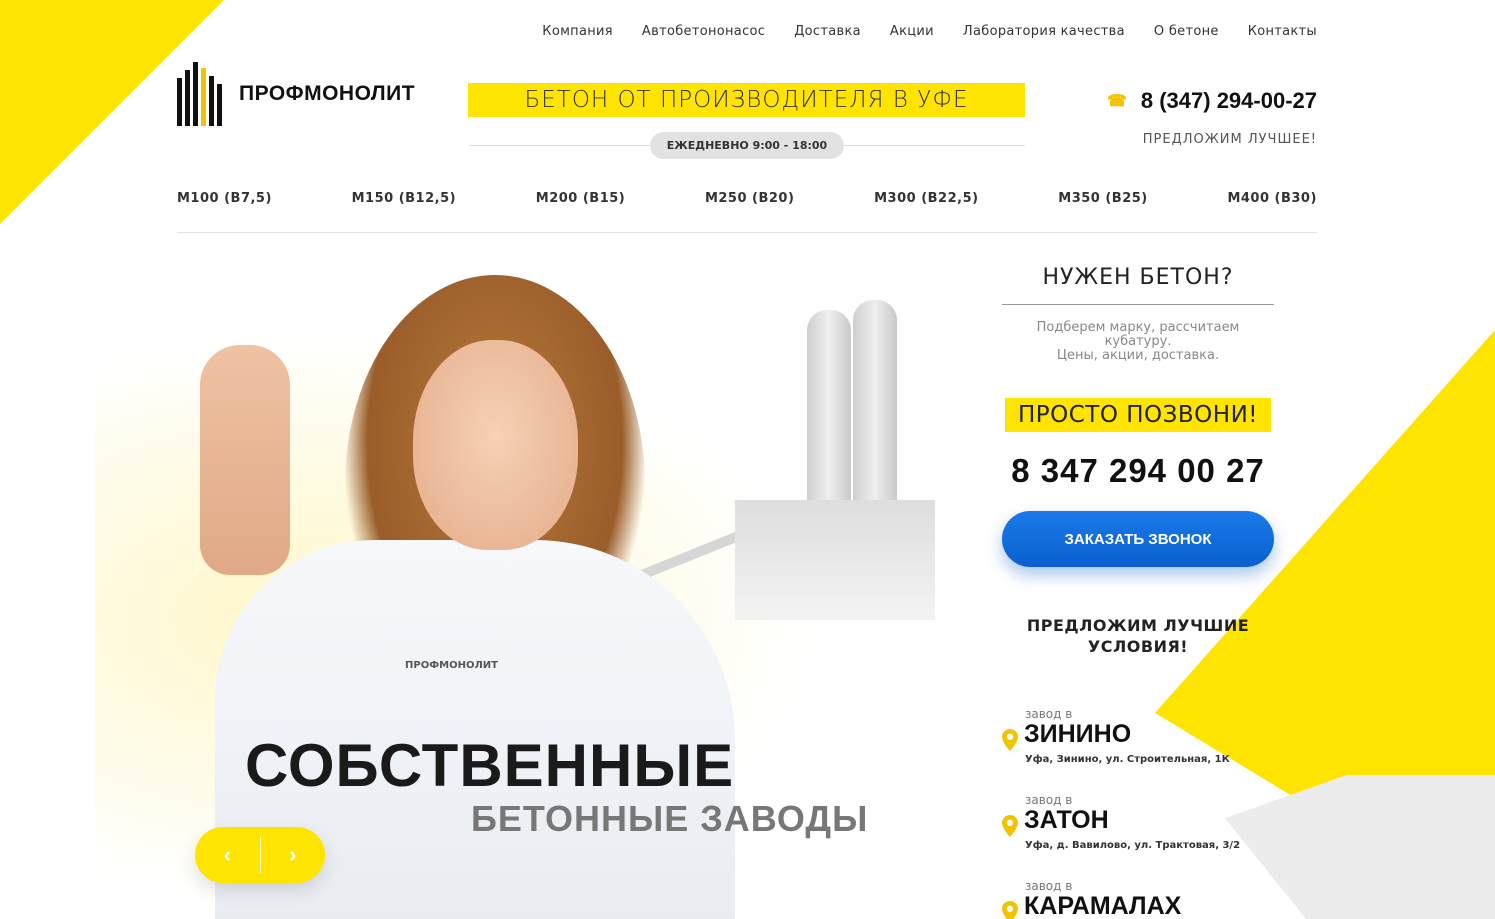 This screenshot has width=1495, height=919. Describe the element at coordinates (1229, 139) in the screenshot. I see `header-tagline: ПРЕДЛОЖИМ ЛУЧШЕЕ!` at that location.